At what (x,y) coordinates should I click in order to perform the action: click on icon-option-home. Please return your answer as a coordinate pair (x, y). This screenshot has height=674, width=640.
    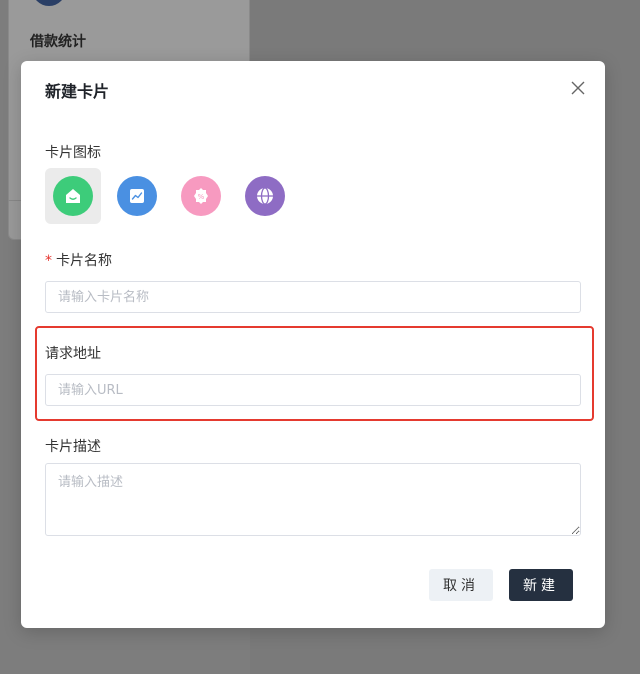
    Looking at the image, I should click on (73, 196).